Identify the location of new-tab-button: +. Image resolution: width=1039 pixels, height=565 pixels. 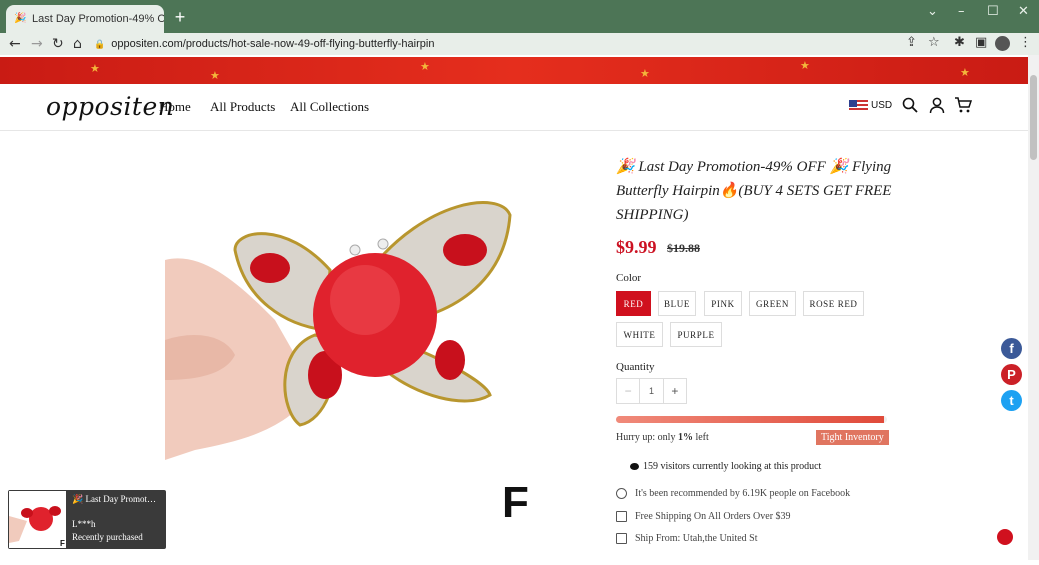
(180, 17).